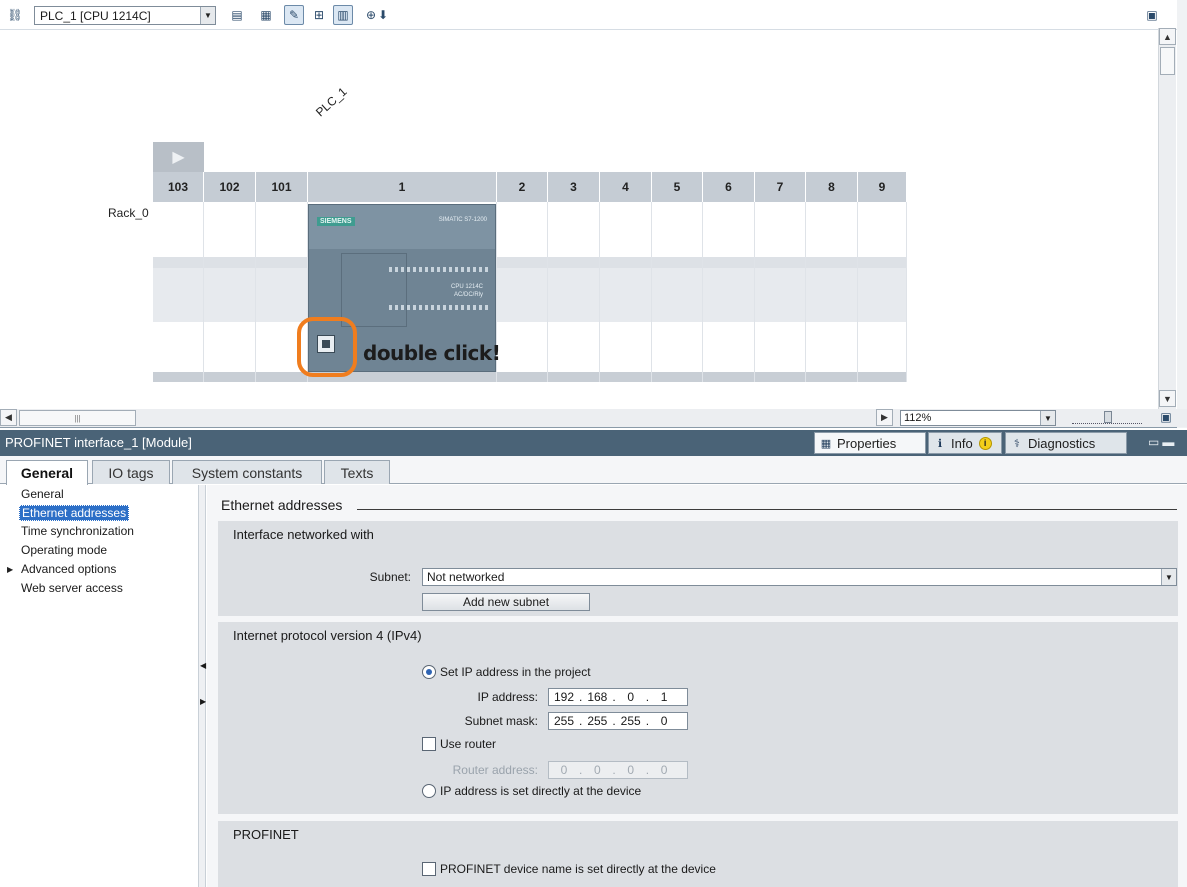  I want to click on subnet-mask-label: Subnet mask:, so click(501, 721).